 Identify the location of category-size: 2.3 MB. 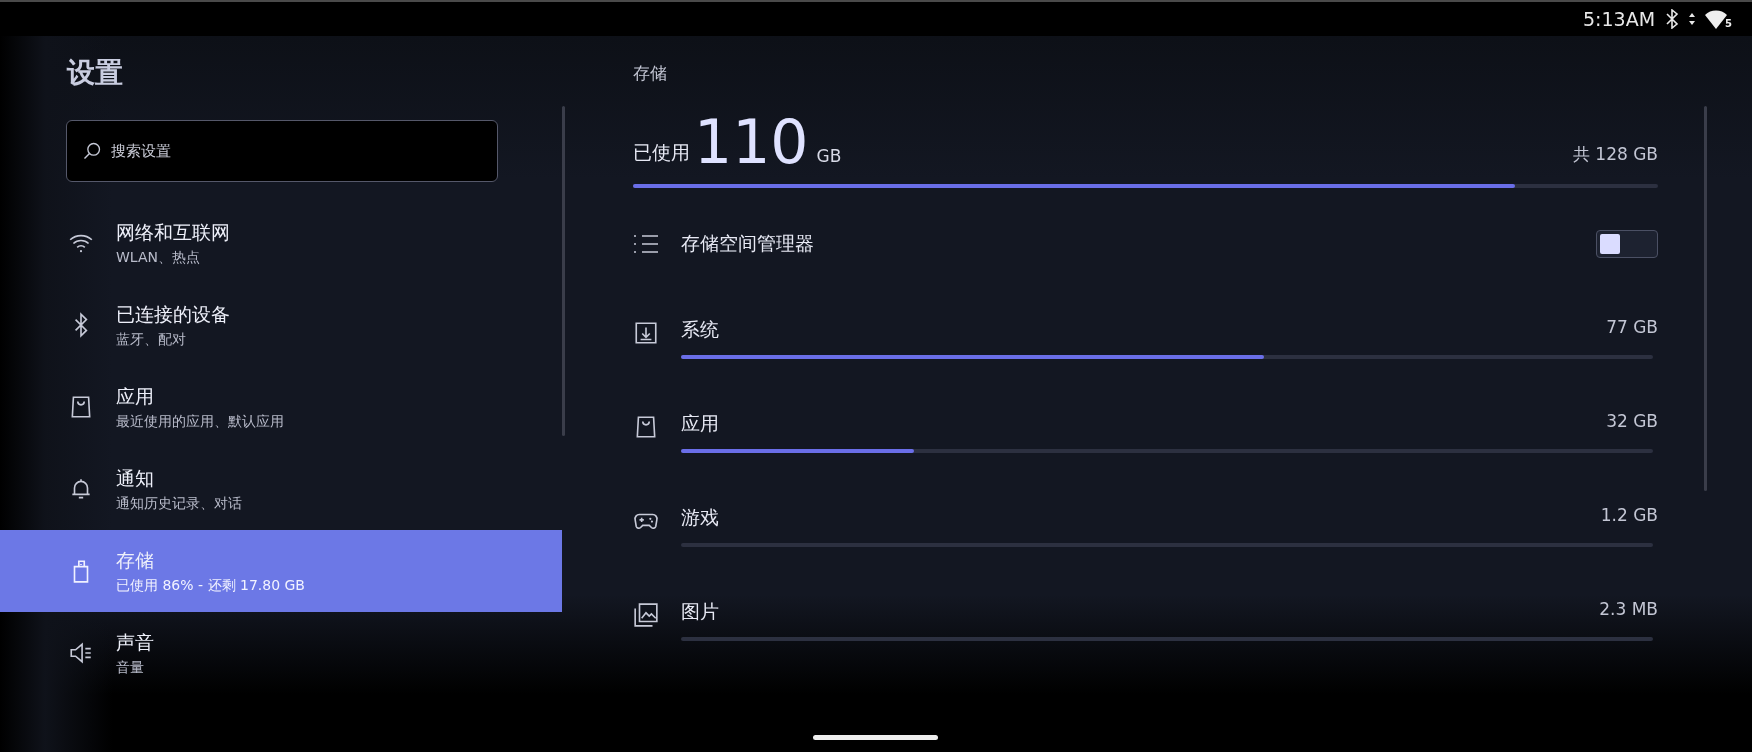
(1628, 610).